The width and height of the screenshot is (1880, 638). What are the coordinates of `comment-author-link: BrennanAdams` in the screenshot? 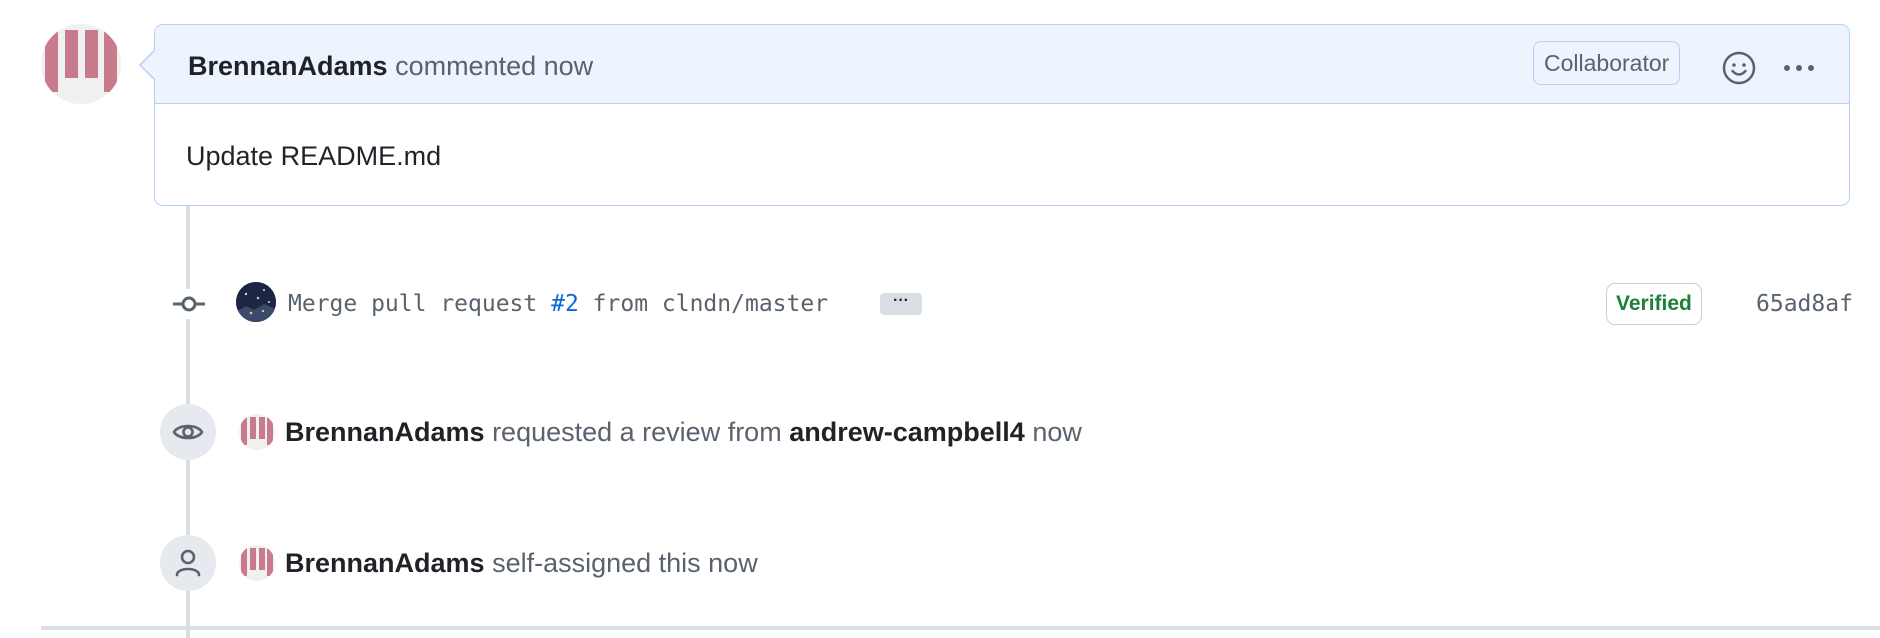 It's located at (288, 66).